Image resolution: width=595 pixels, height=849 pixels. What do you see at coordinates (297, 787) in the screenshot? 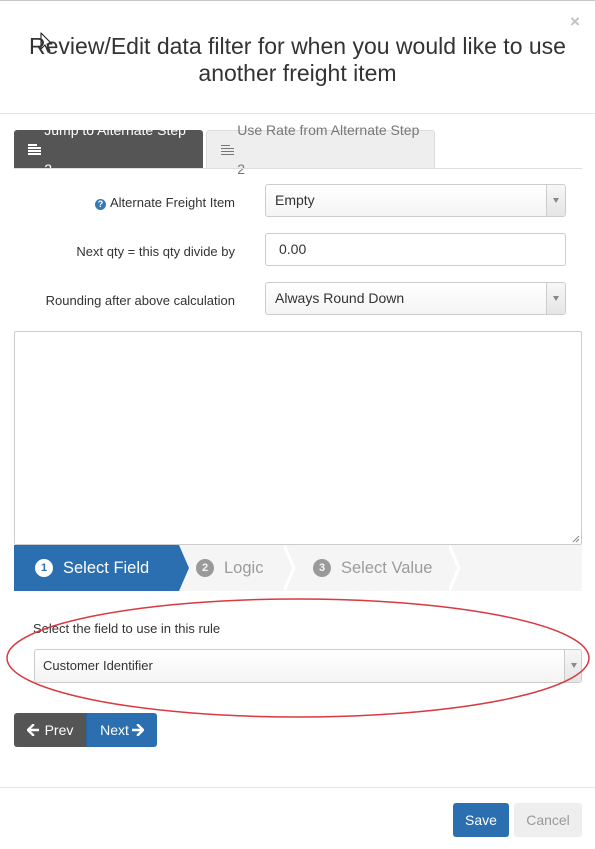
I see `footer-divider` at bounding box center [297, 787].